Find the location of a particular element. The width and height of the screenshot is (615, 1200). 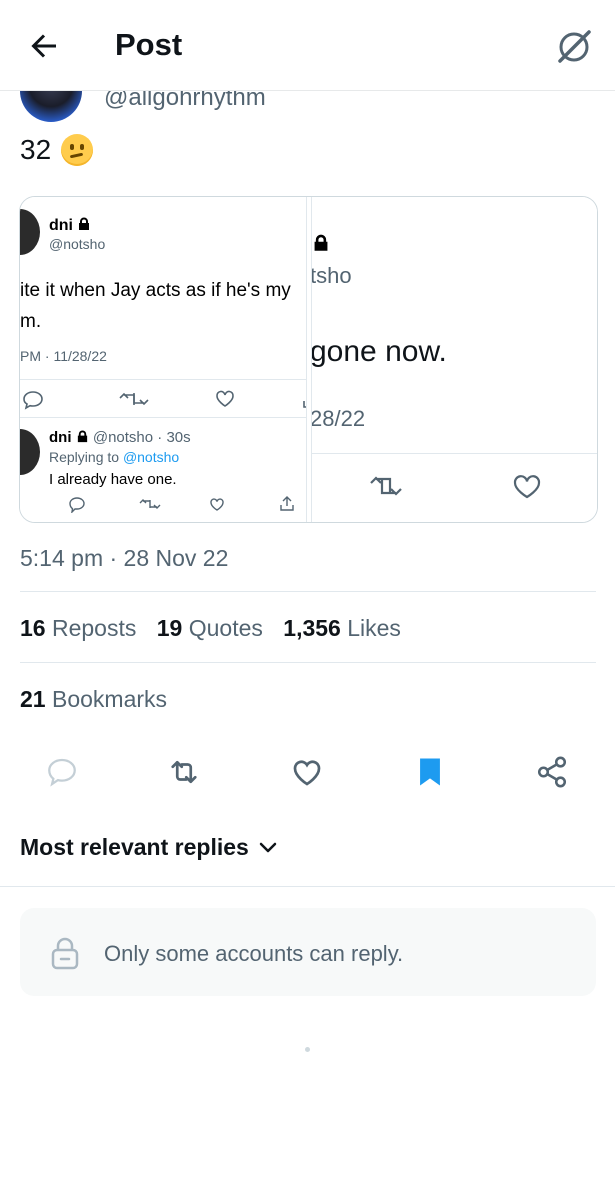

embedded-replying-to: Replying to @notsho is located at coordinates (114, 457).